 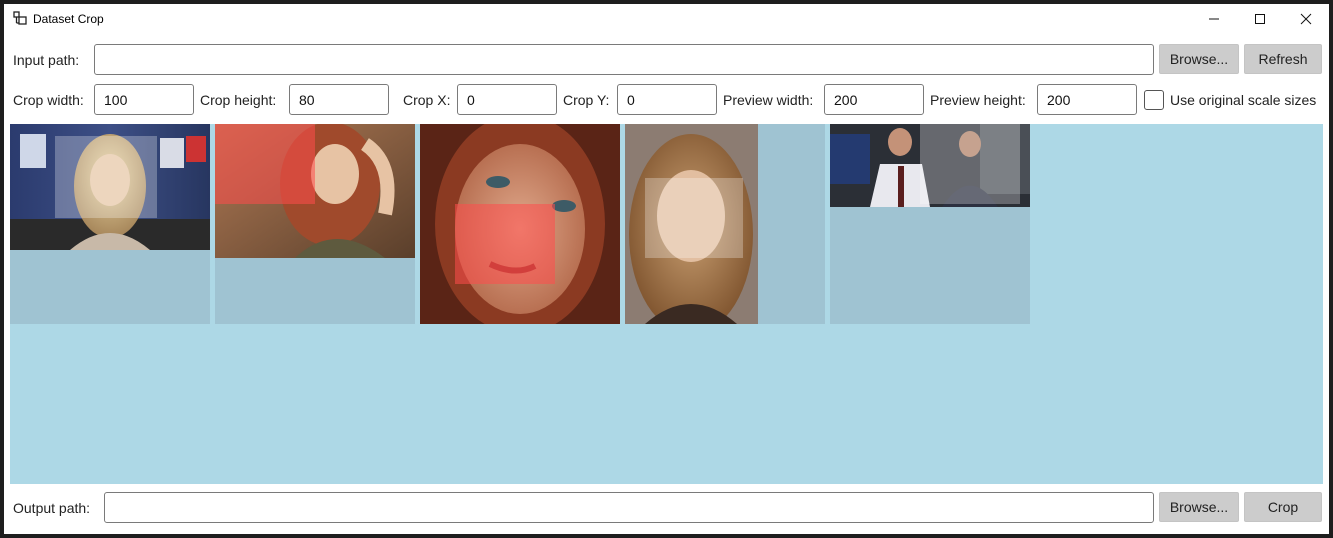 I want to click on preview-width-field, so click(x=874, y=99).